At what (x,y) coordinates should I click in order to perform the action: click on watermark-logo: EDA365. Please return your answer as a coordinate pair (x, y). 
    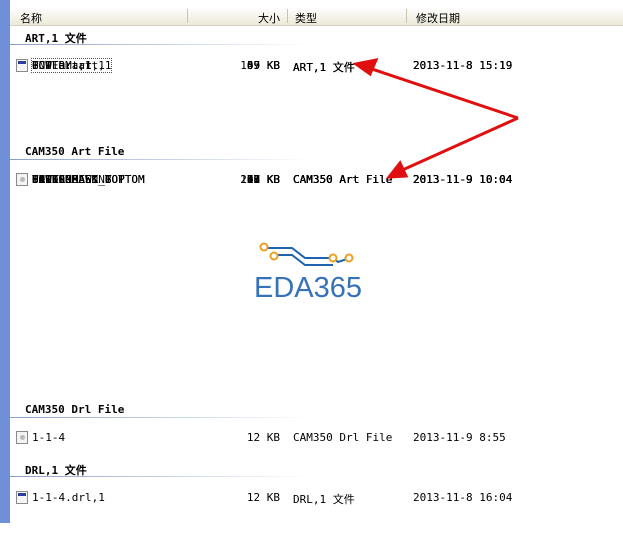
    Looking at the image, I should click on (308, 273).